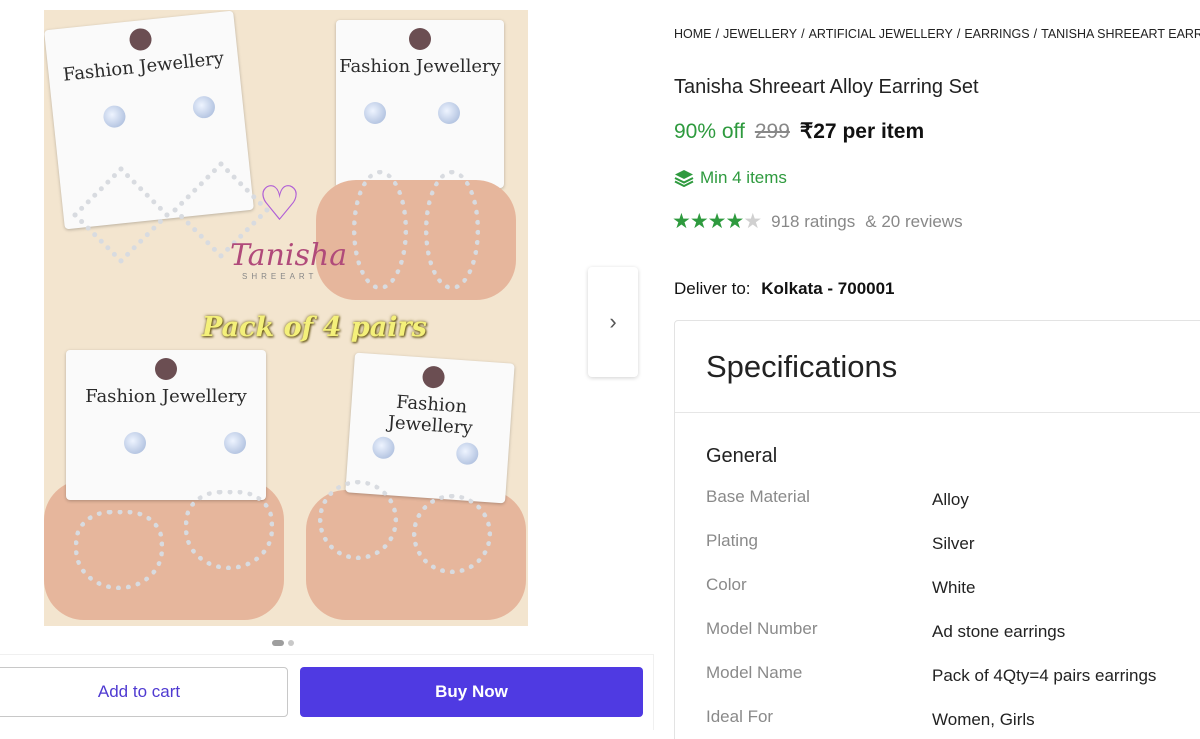 The image size is (1200, 739). What do you see at coordinates (289, 255) in the screenshot?
I see `logo-text: Tanisha` at bounding box center [289, 255].